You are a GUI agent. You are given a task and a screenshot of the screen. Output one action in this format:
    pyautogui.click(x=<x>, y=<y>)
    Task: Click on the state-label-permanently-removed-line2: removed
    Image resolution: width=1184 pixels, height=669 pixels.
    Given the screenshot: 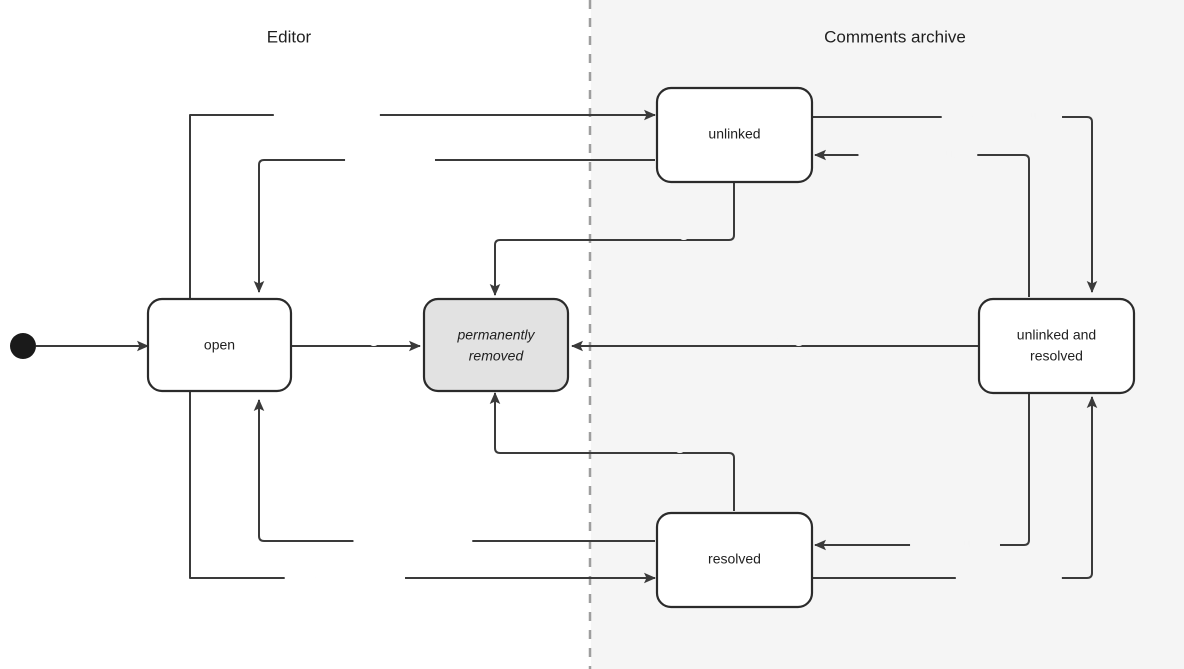 What is the action you would take?
    pyautogui.click(x=497, y=356)
    